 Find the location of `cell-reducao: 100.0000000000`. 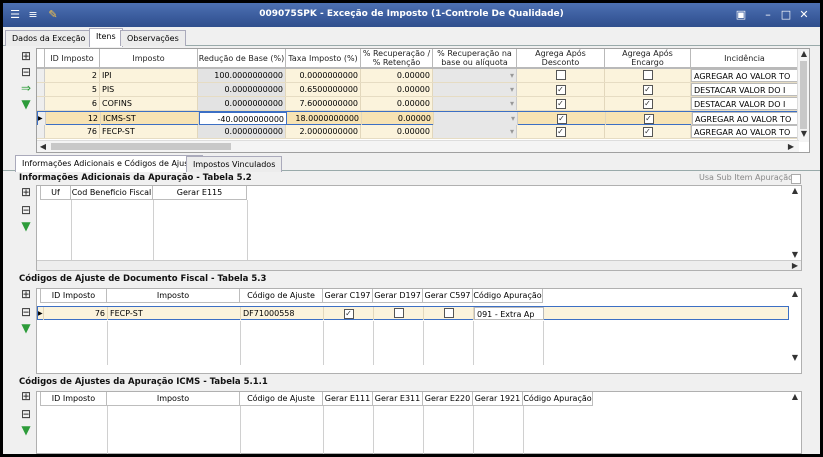

cell-reducao: 100.0000000000 is located at coordinates (242, 75).